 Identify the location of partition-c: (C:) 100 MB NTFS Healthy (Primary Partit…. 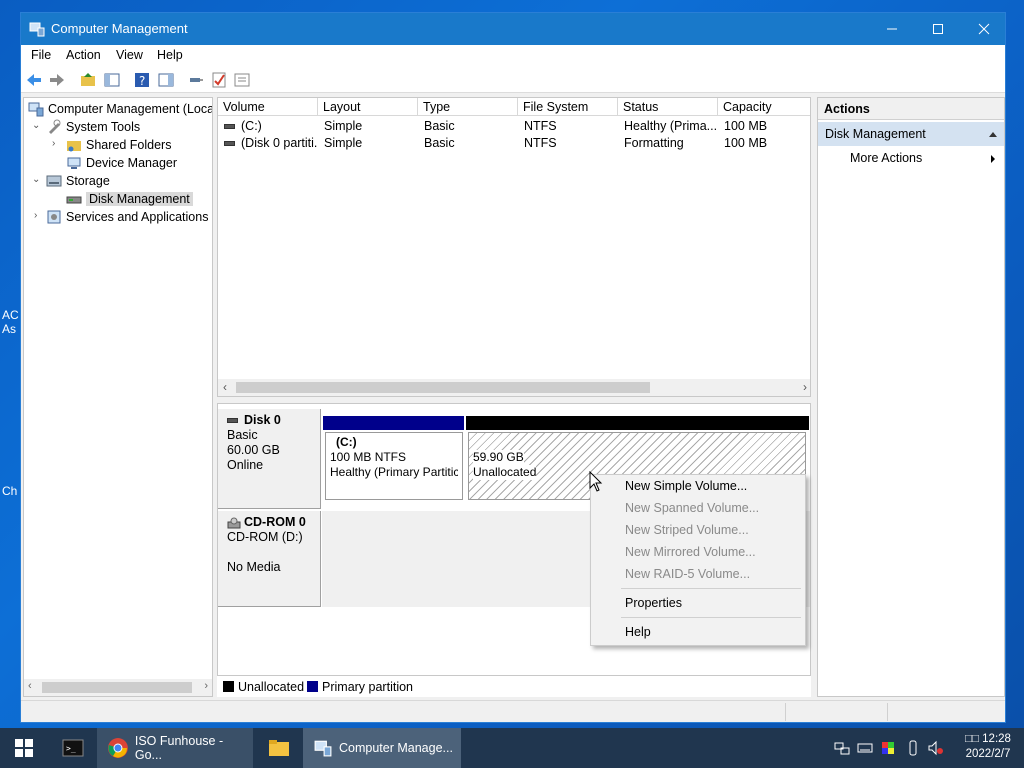
(394, 466).